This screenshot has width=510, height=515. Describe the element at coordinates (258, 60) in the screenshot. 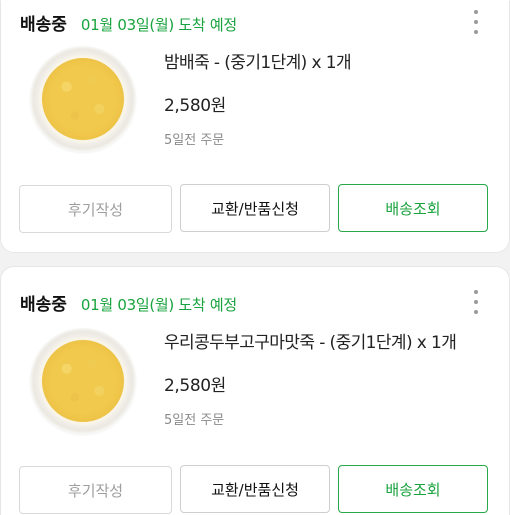

I see `product-name: 밤배죽 - (중기1단계) x 1개` at that location.